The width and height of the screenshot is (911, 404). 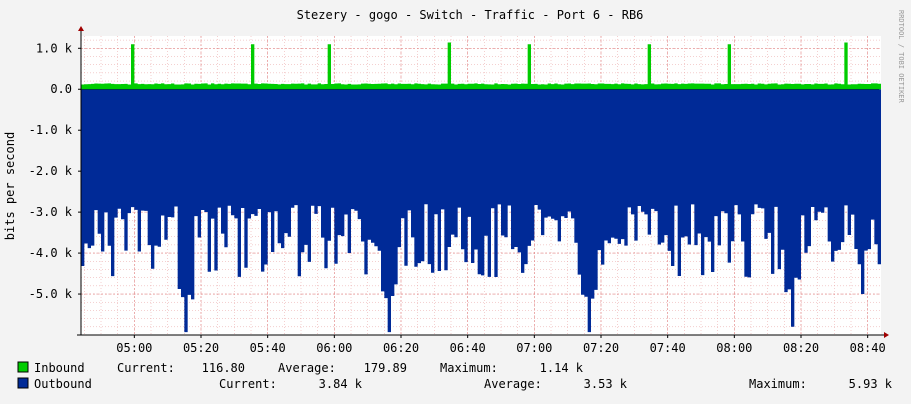 What do you see at coordinates (901, 57) in the screenshot?
I see `watermark: RRDTOOL / TOBI OETIKER` at bounding box center [901, 57].